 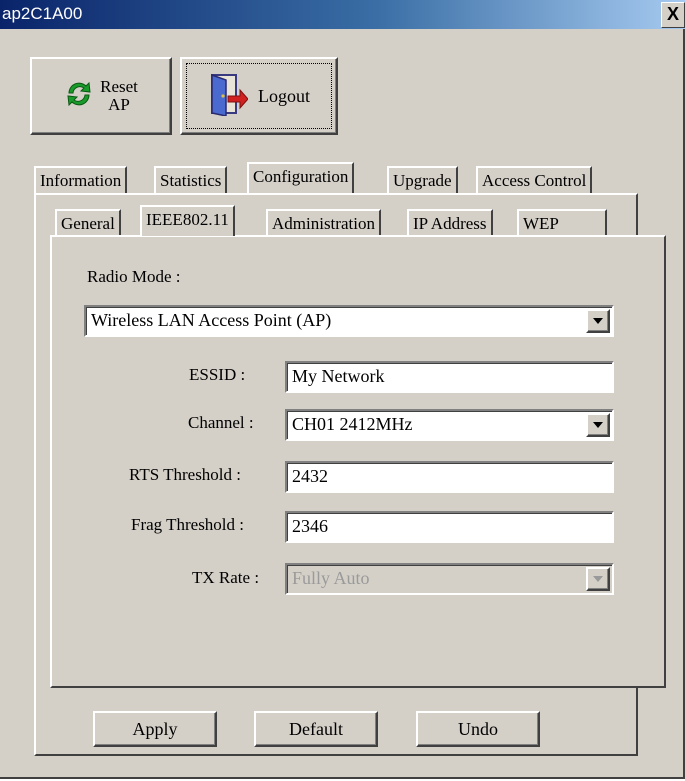 What do you see at coordinates (478, 729) in the screenshot?
I see `undo-button: Undo` at bounding box center [478, 729].